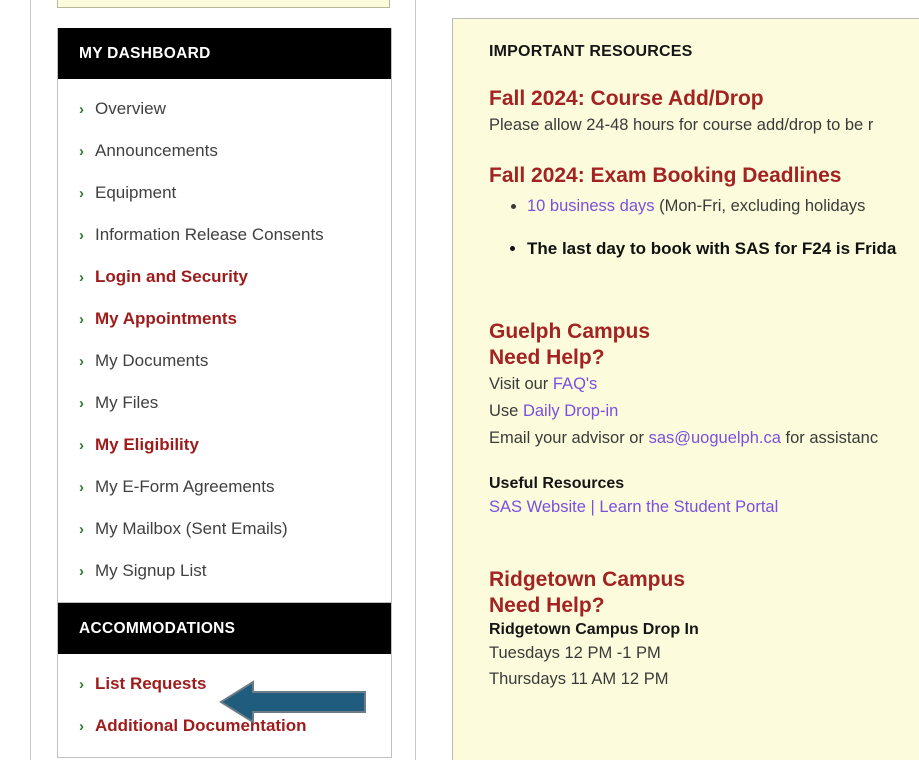  Describe the element at coordinates (201, 725) in the screenshot. I see `sidebar-item-label: Additional Documentation` at that location.